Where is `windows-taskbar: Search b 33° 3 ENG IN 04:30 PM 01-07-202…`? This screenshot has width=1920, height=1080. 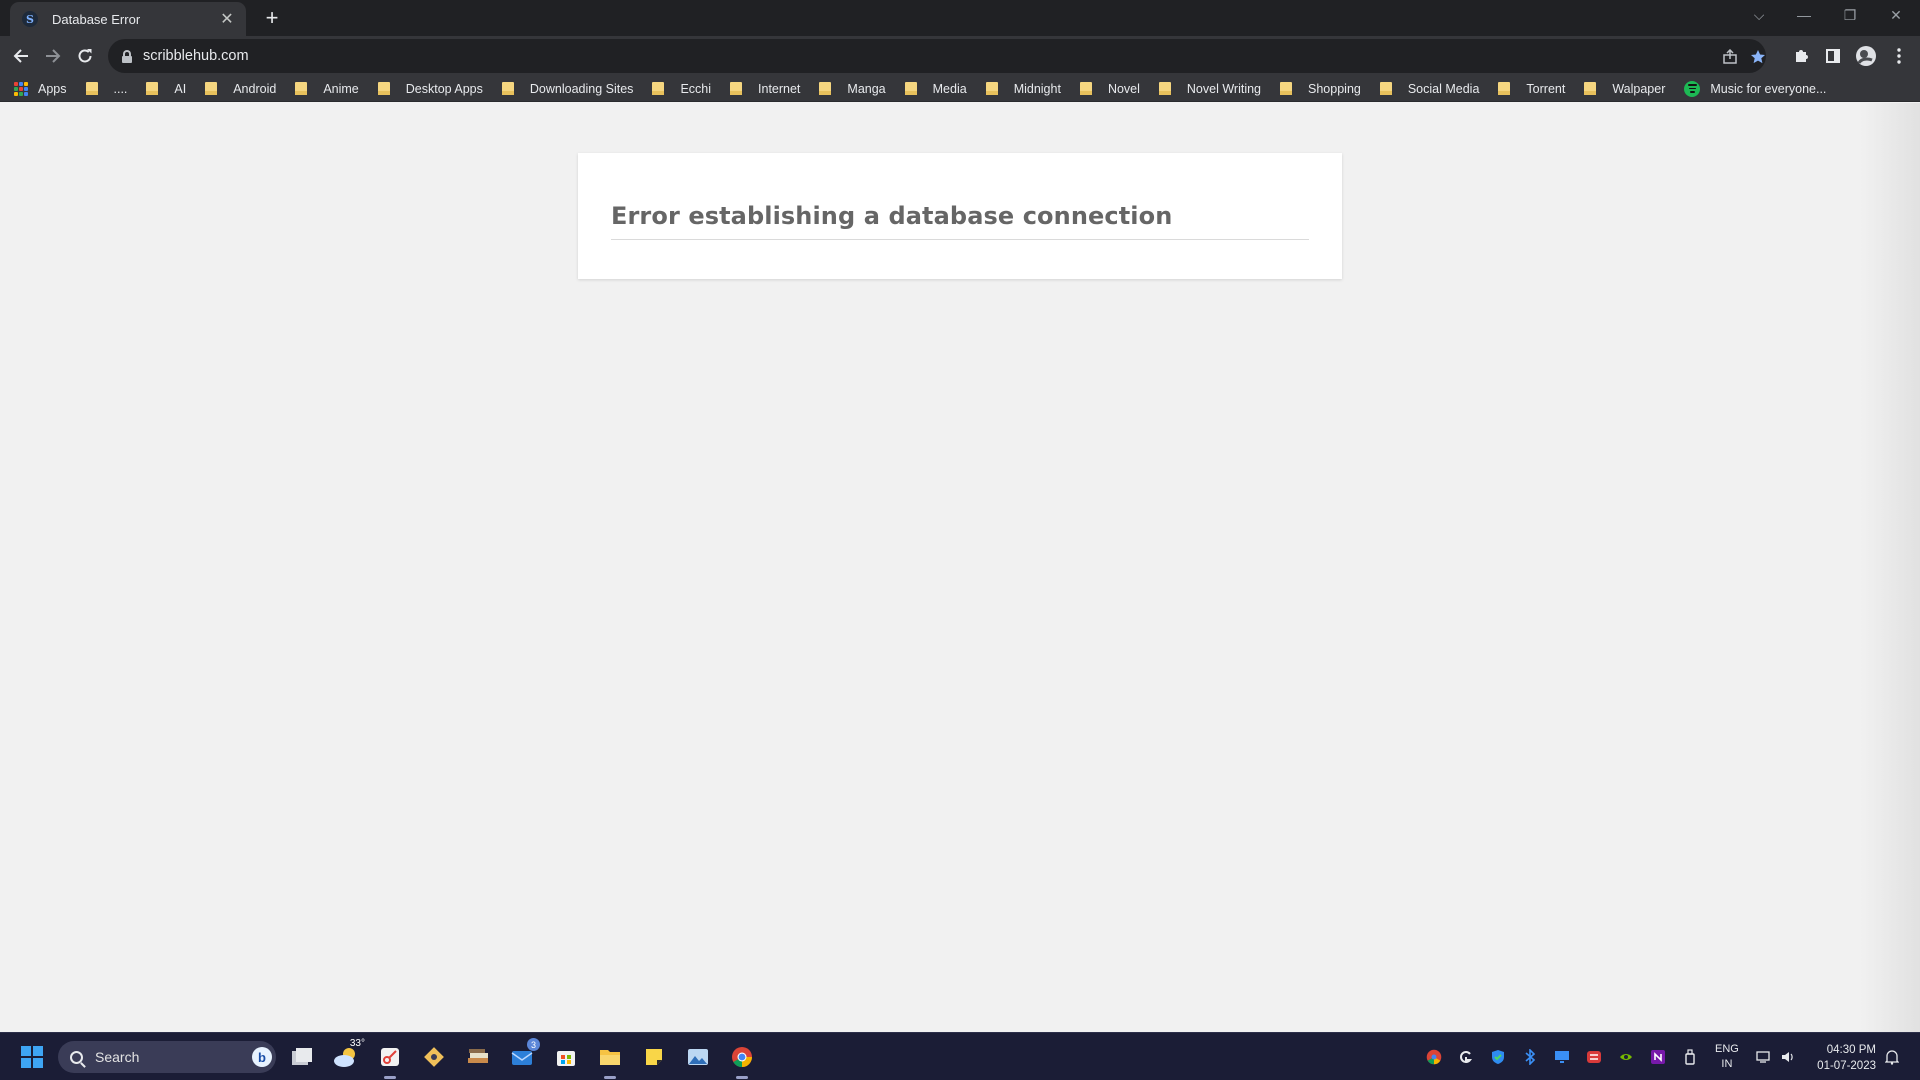
windows-taskbar: Search b 33° 3 ENG IN 04:30 PM 01-07-202… is located at coordinates (960, 1056).